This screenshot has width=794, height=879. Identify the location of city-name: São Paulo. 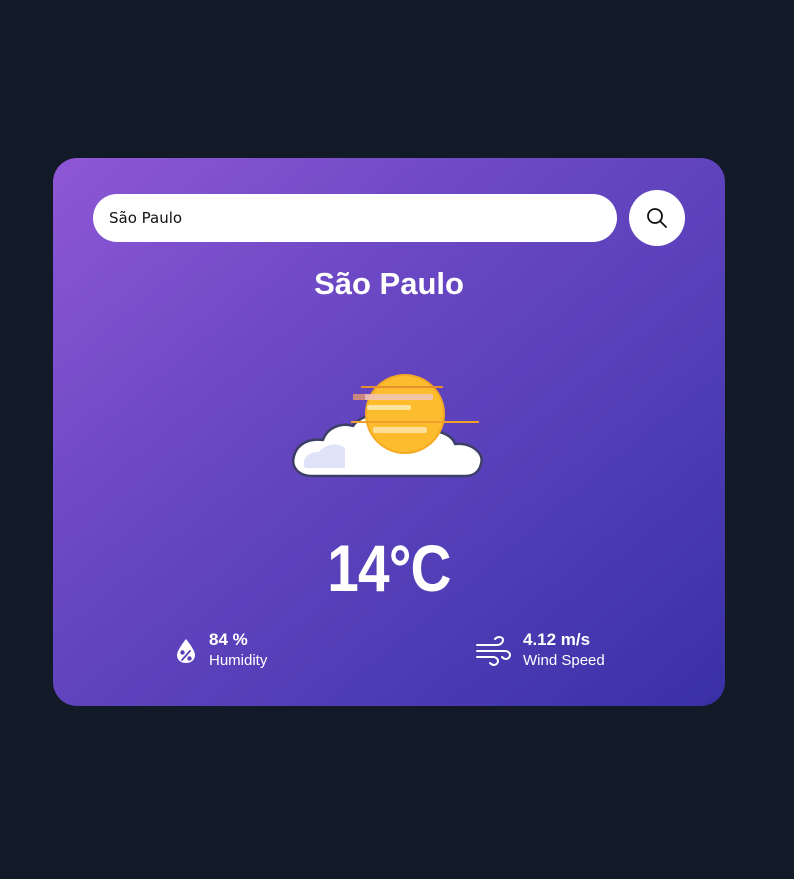
(389, 283).